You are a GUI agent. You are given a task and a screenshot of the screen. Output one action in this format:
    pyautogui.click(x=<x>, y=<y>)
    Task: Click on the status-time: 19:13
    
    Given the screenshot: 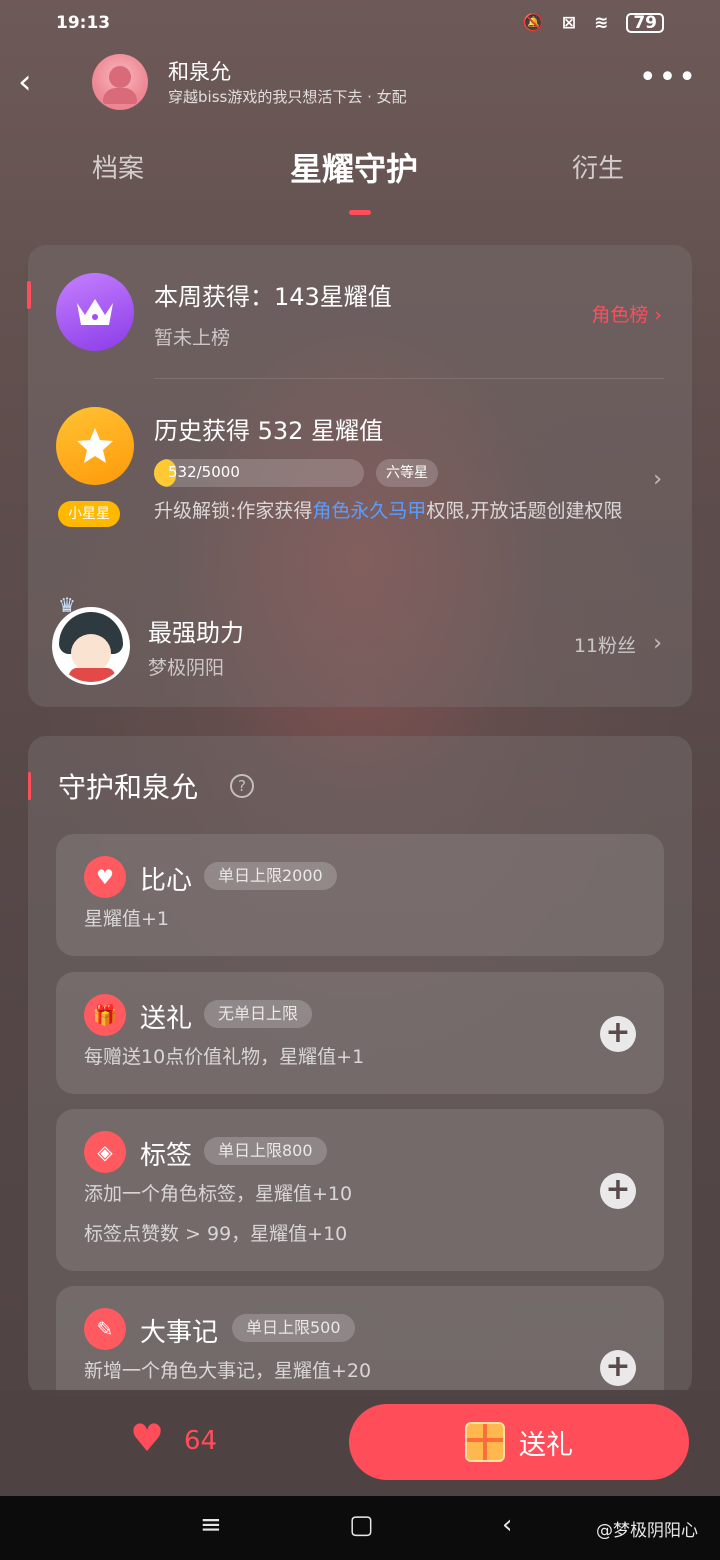 What is the action you would take?
    pyautogui.click(x=83, y=23)
    